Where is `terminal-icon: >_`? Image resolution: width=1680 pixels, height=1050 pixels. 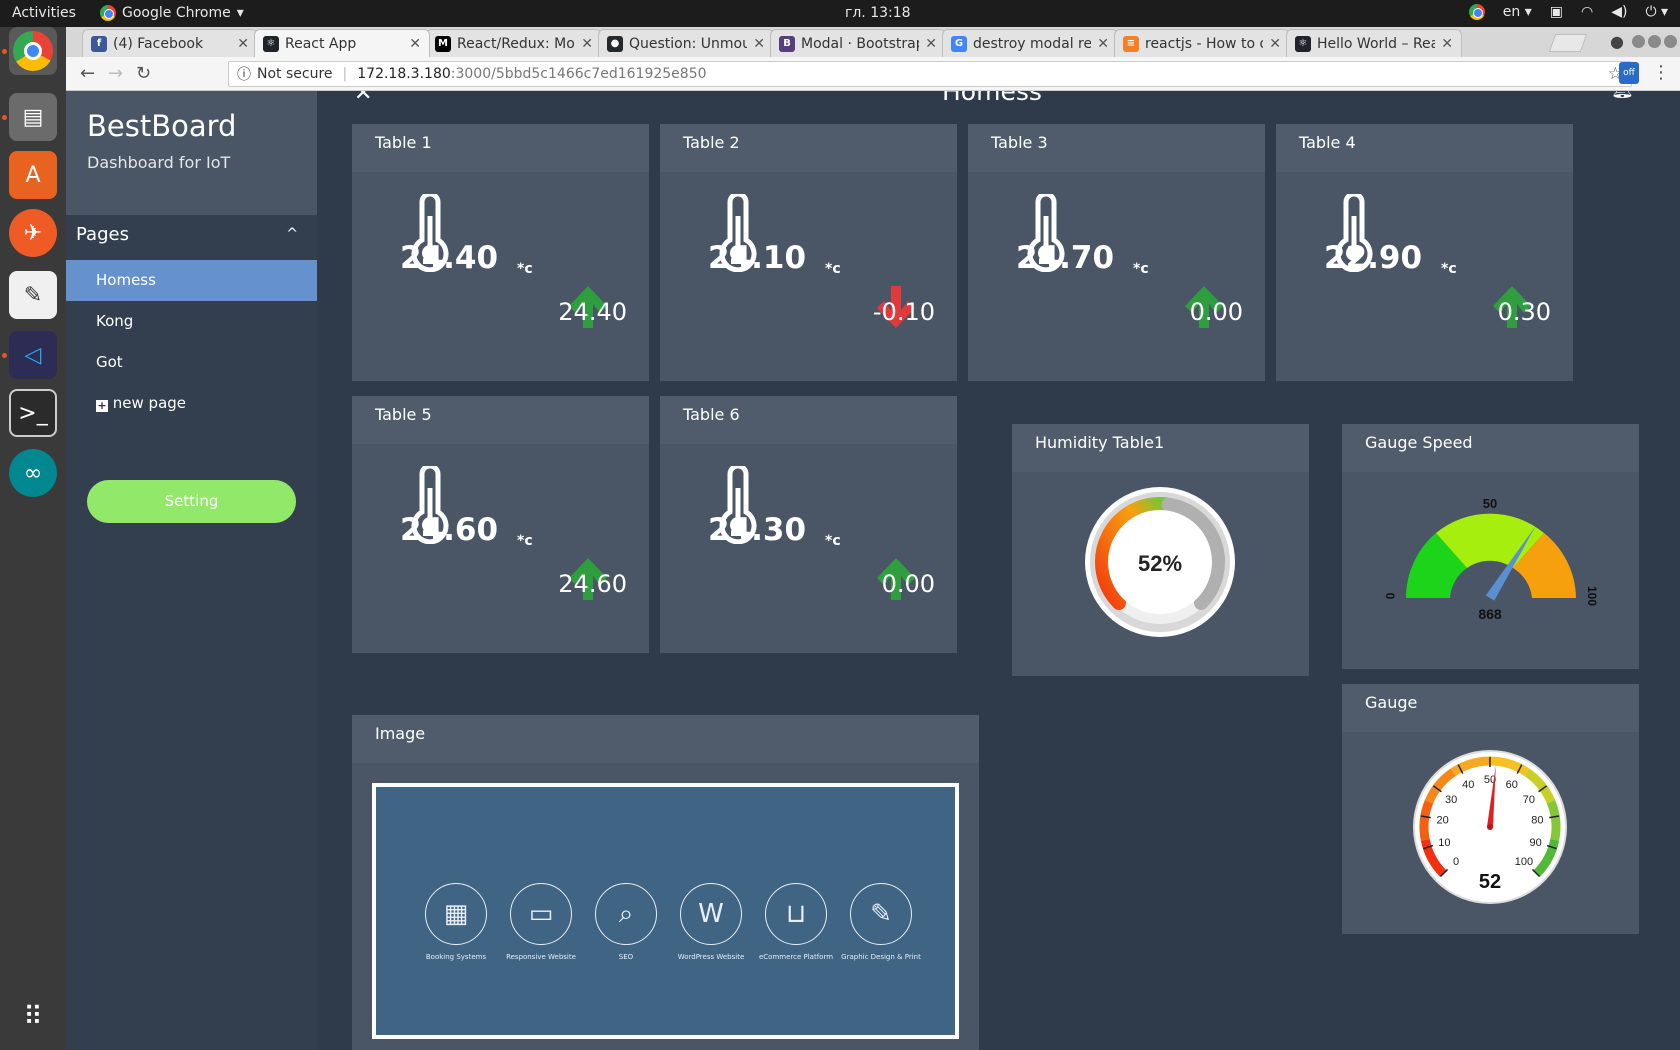 terminal-icon: >_ is located at coordinates (33, 413).